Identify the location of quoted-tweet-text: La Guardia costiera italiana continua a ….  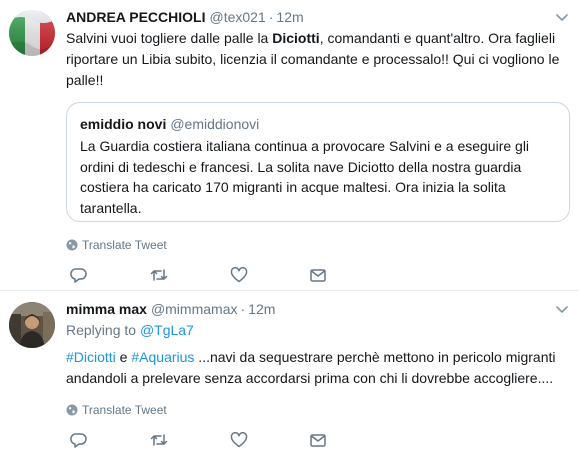
(305, 177).